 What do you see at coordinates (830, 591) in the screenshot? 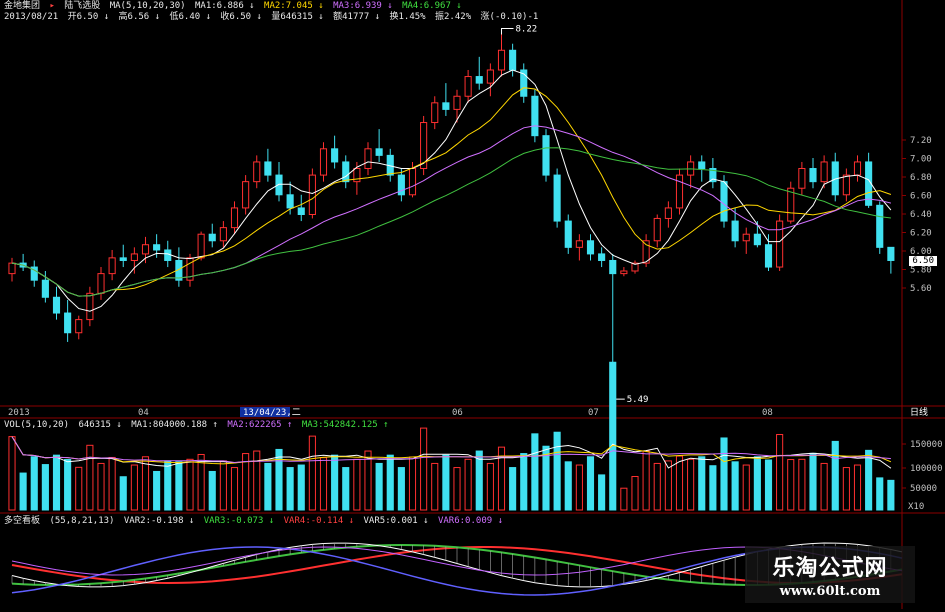
I see `watermark-url: www.60lt.com` at bounding box center [830, 591].